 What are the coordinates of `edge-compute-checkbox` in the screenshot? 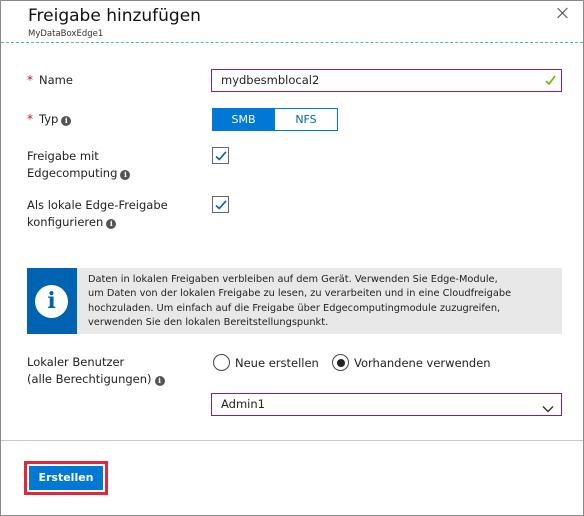 It's located at (220, 155).